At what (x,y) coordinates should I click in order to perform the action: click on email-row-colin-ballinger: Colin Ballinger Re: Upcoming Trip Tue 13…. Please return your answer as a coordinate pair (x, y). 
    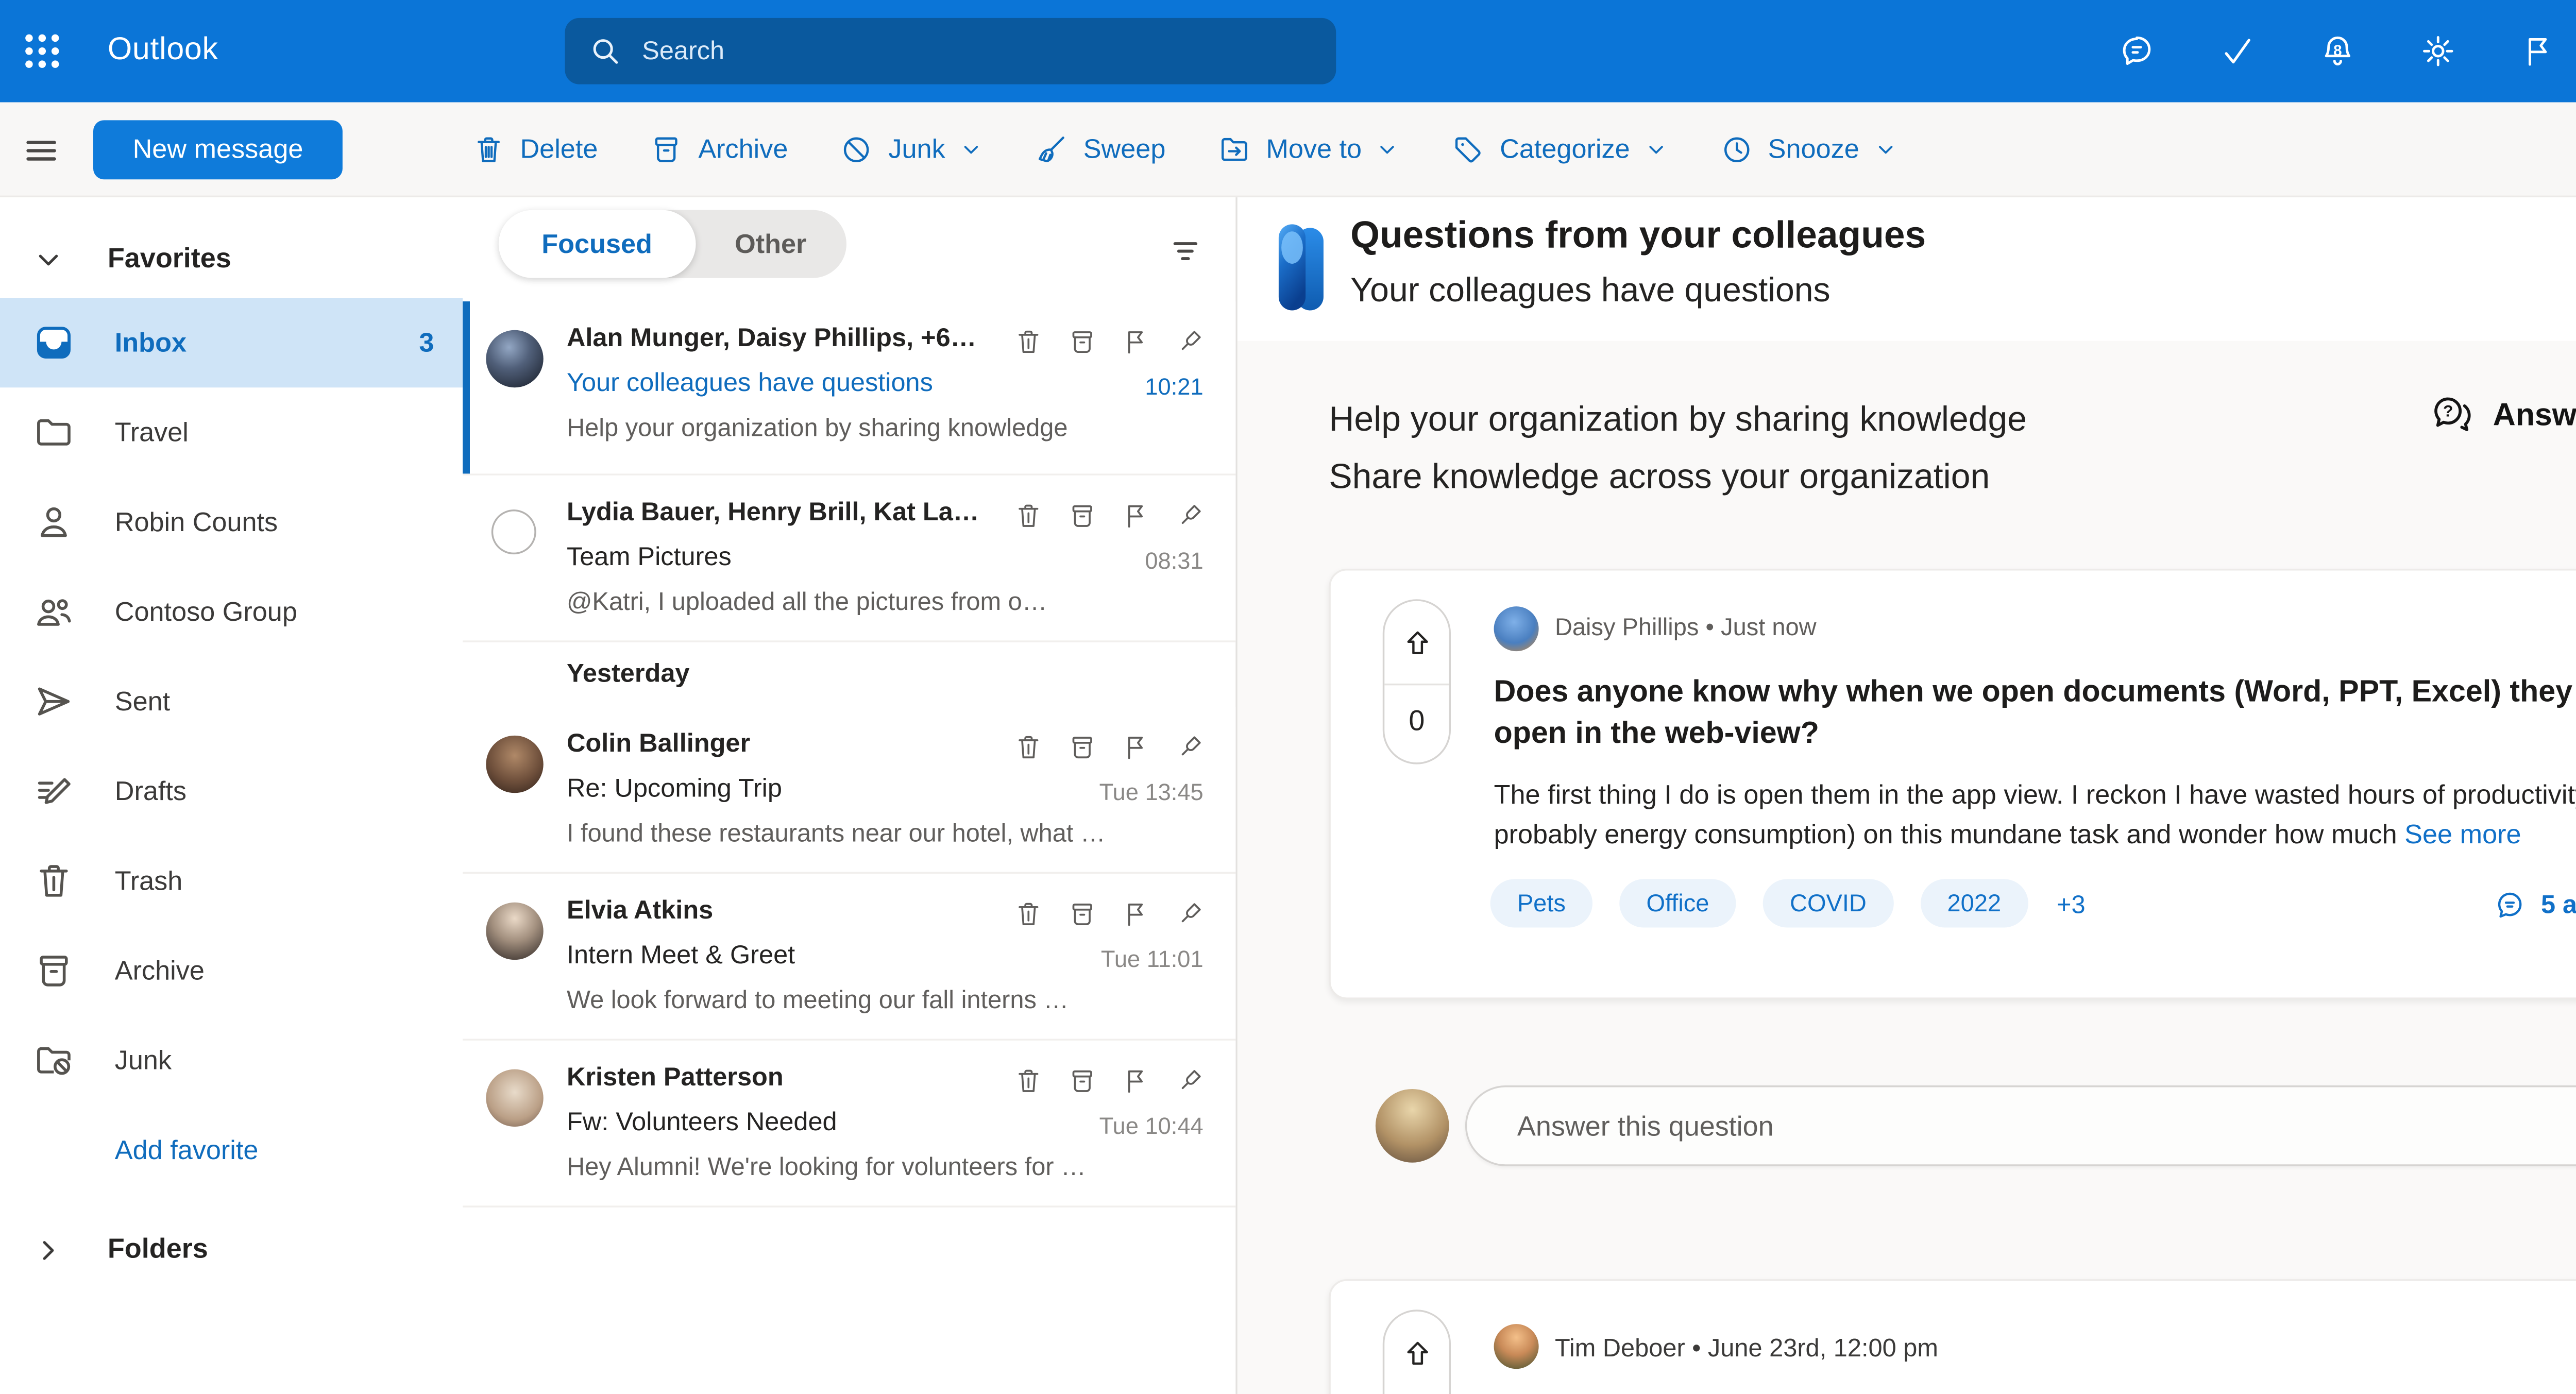
    Looking at the image, I should click on (849, 790).